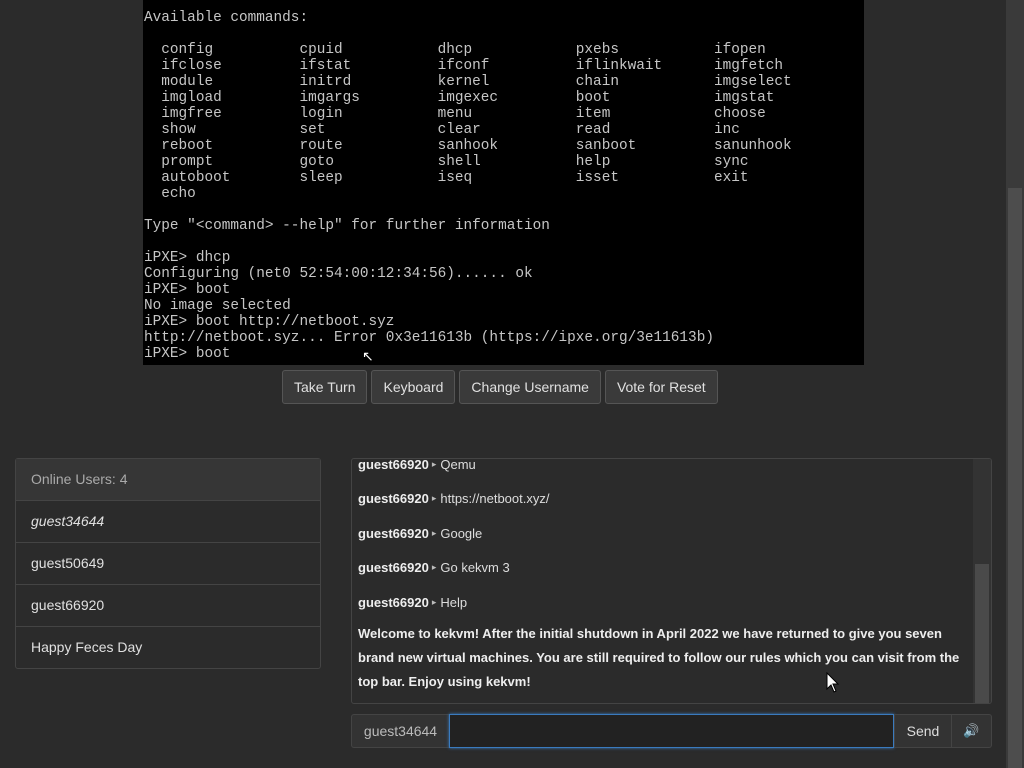 Image resolution: width=1024 pixels, height=768 pixels. Describe the element at coordinates (454, 602) in the screenshot. I see `chat-text: Help` at that location.